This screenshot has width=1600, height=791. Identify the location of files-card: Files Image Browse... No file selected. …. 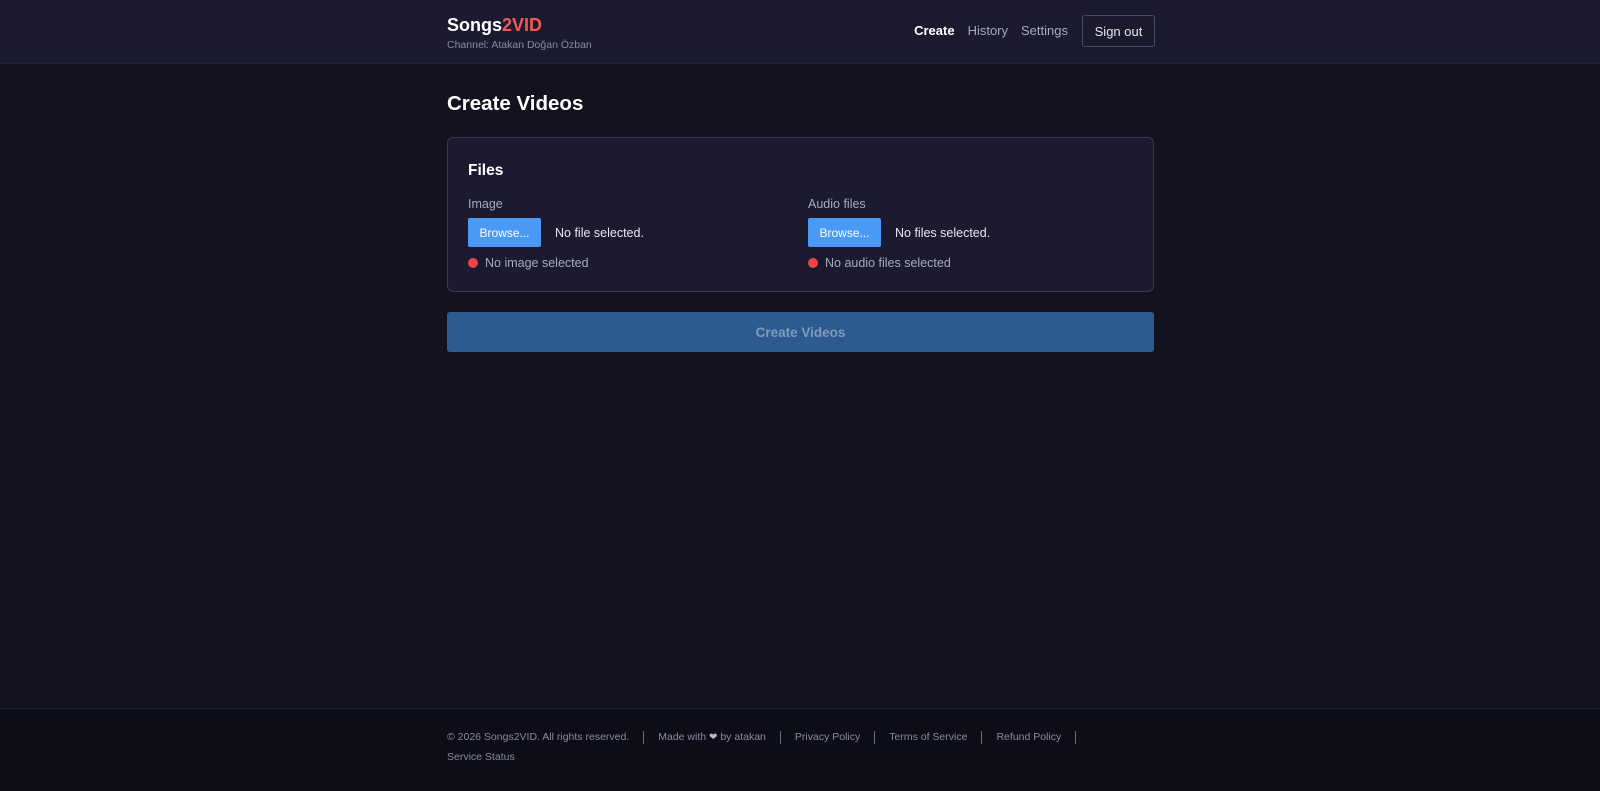
(800, 214).